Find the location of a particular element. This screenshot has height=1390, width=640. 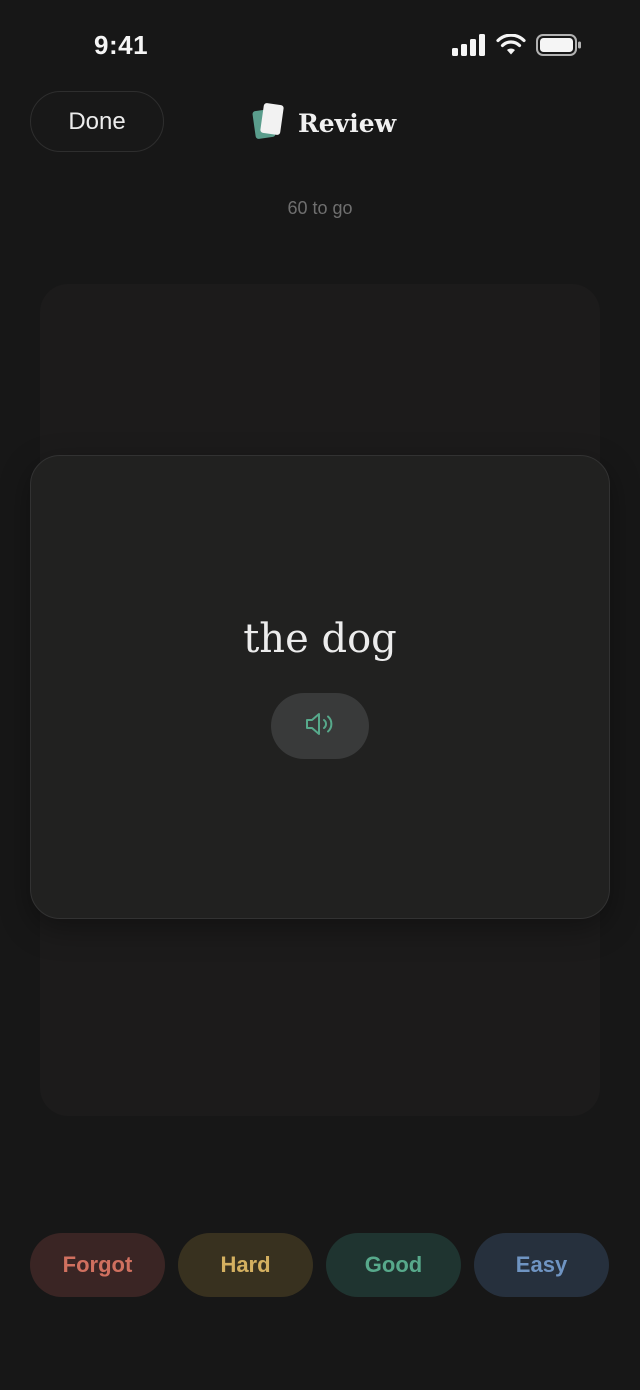

remaining-count: 60 to go is located at coordinates (320, 208).